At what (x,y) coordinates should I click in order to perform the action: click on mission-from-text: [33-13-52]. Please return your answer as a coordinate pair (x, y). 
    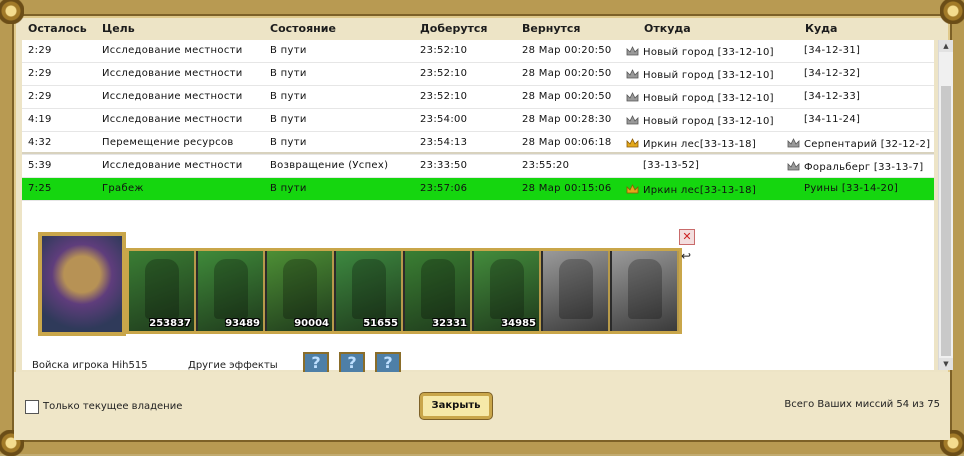
    Looking at the image, I should click on (671, 165).